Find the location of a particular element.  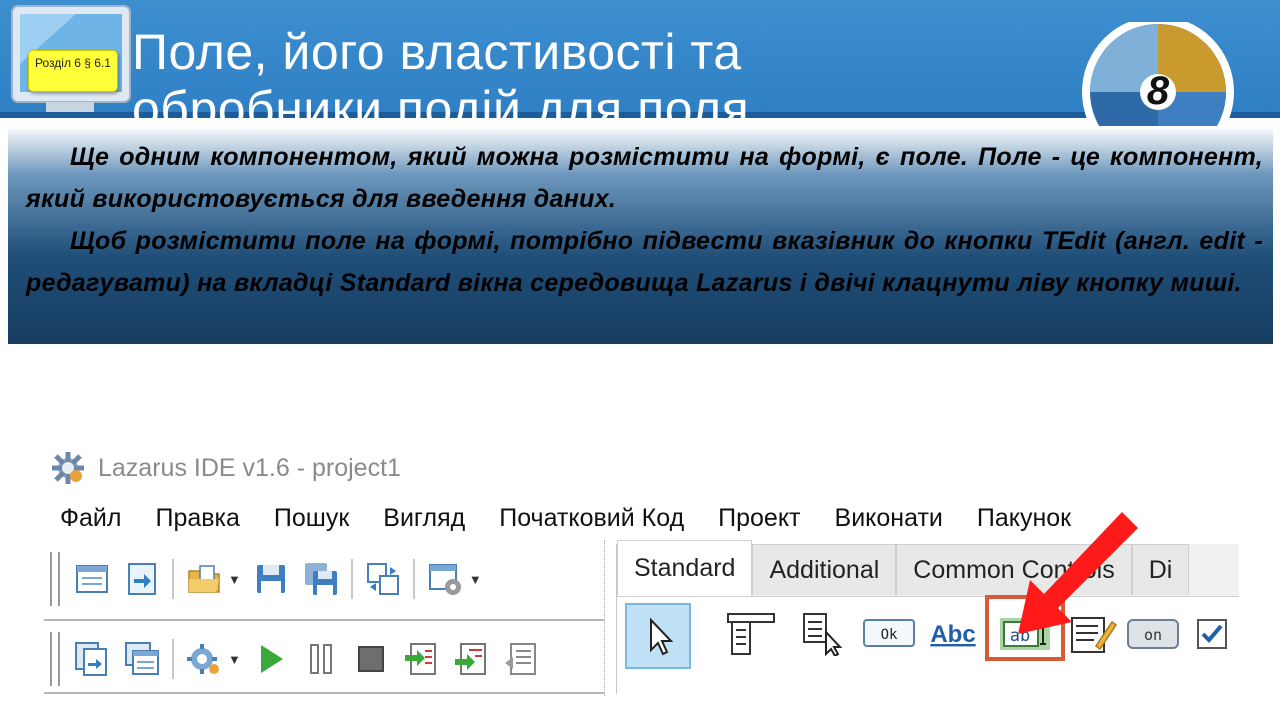

lazarus-logo-icon is located at coordinates (68, 468).